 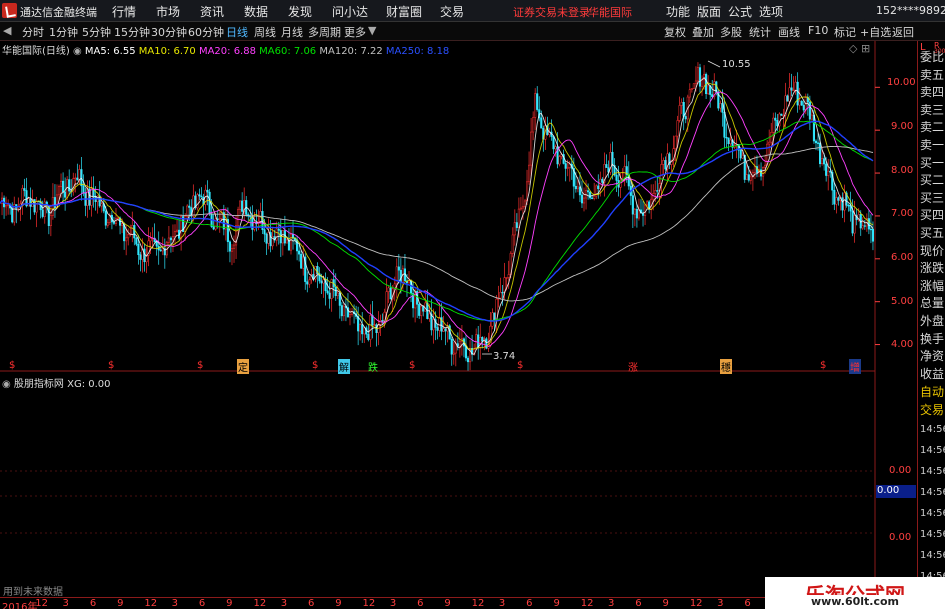 I want to click on sidebar-auto: 自动, so click(x=932, y=392).